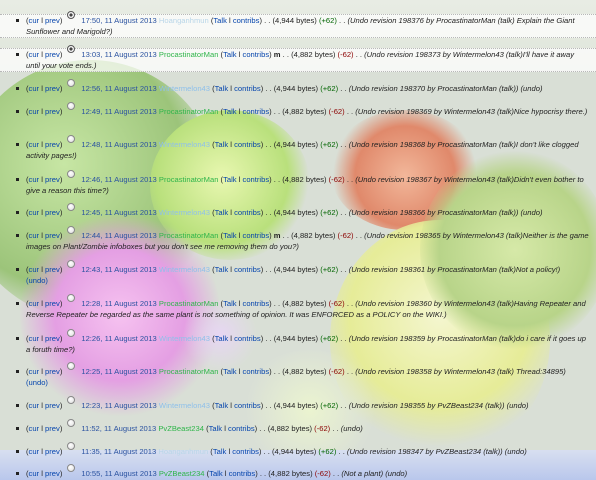  I want to click on revision-date-link: 17:50, 11 August 2013, so click(118, 20).